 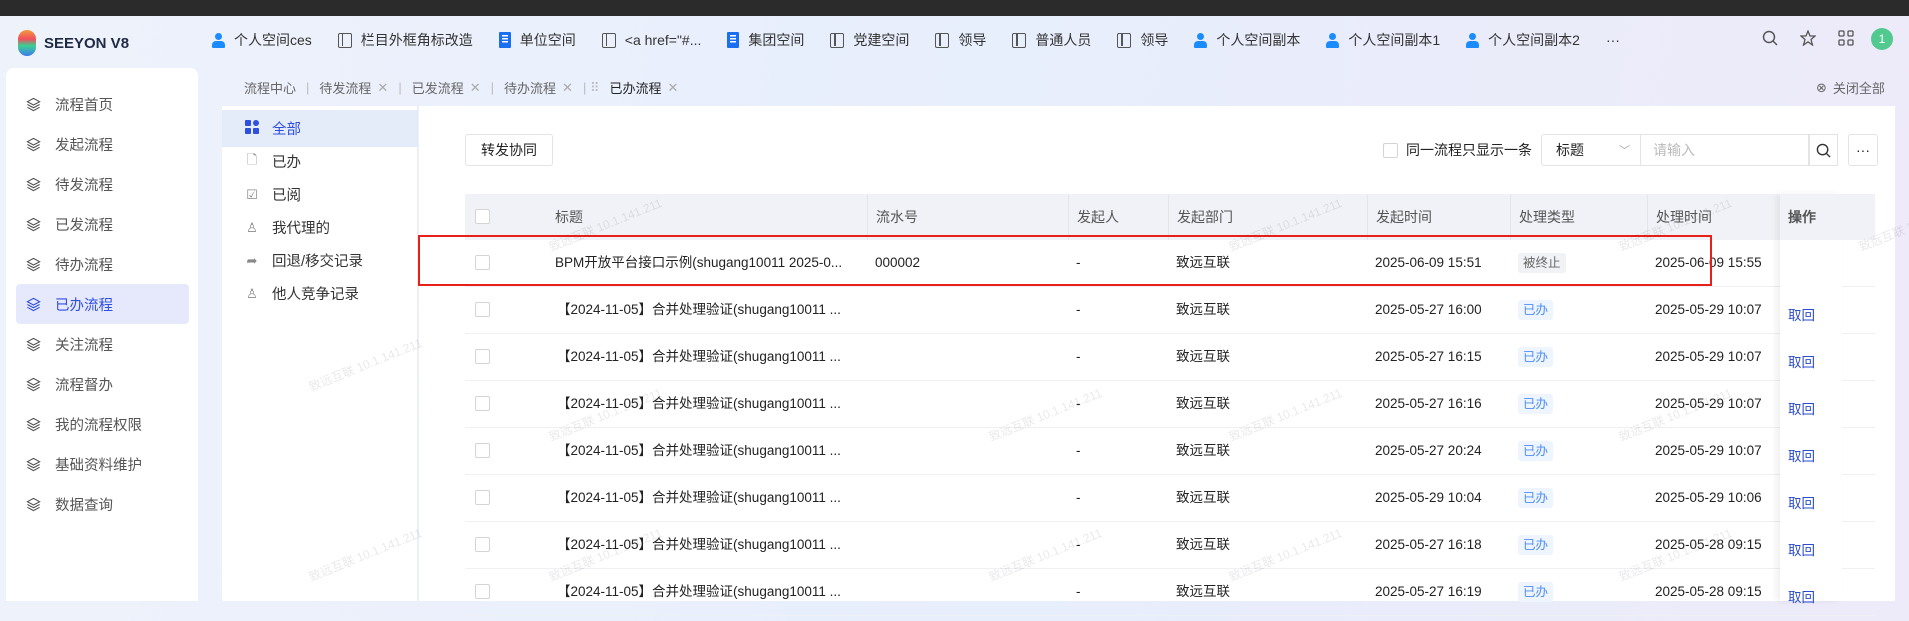 I want to click on sidebar-item: 已办流程, so click(x=102, y=304).